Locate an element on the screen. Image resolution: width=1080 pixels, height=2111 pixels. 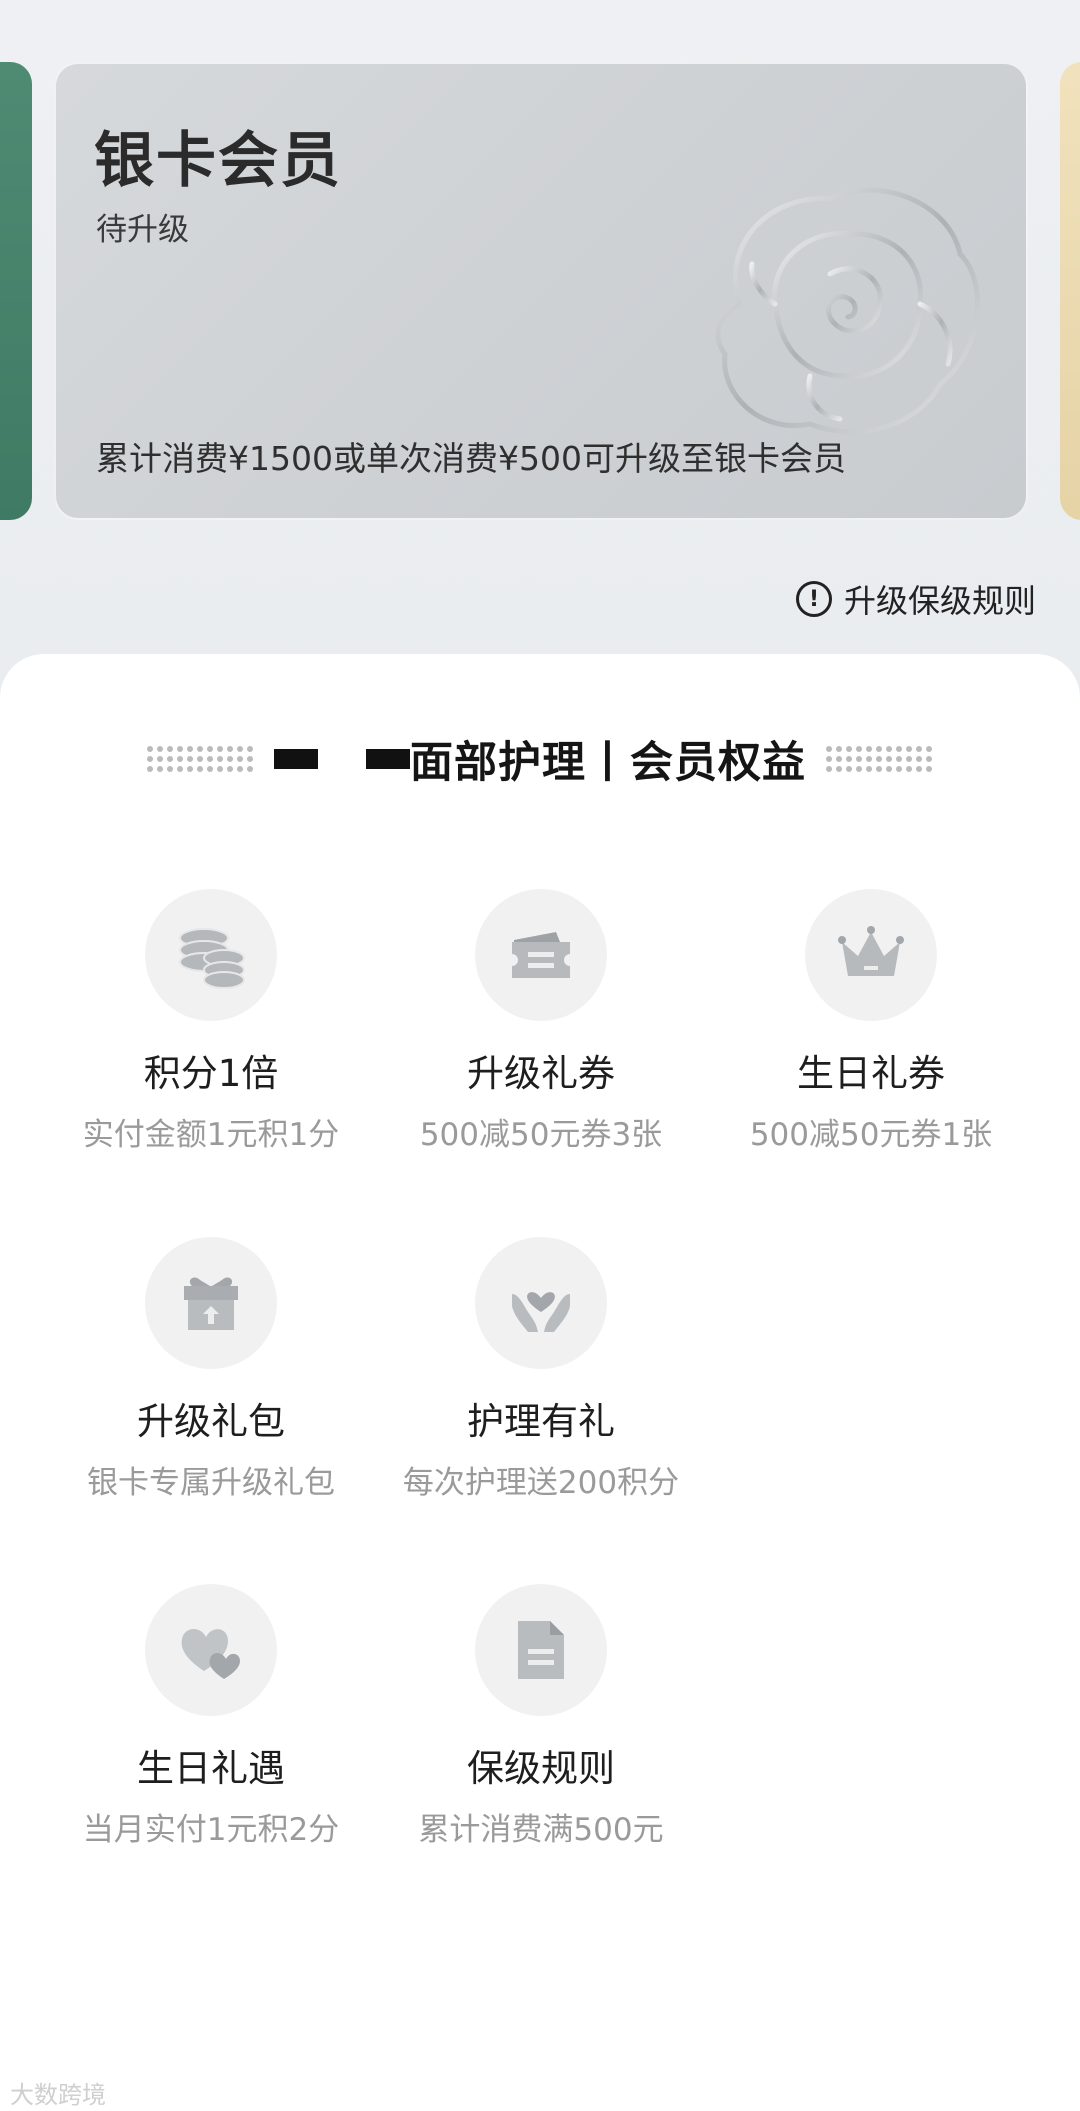
ticket-icon is located at coordinates (541, 955).